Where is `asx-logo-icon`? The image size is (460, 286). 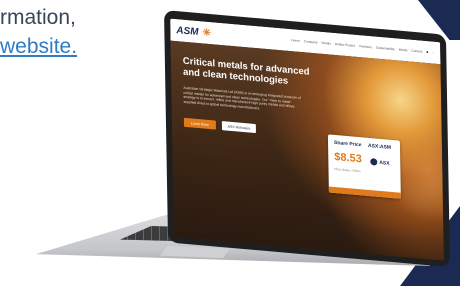 asx-logo-icon is located at coordinates (374, 162).